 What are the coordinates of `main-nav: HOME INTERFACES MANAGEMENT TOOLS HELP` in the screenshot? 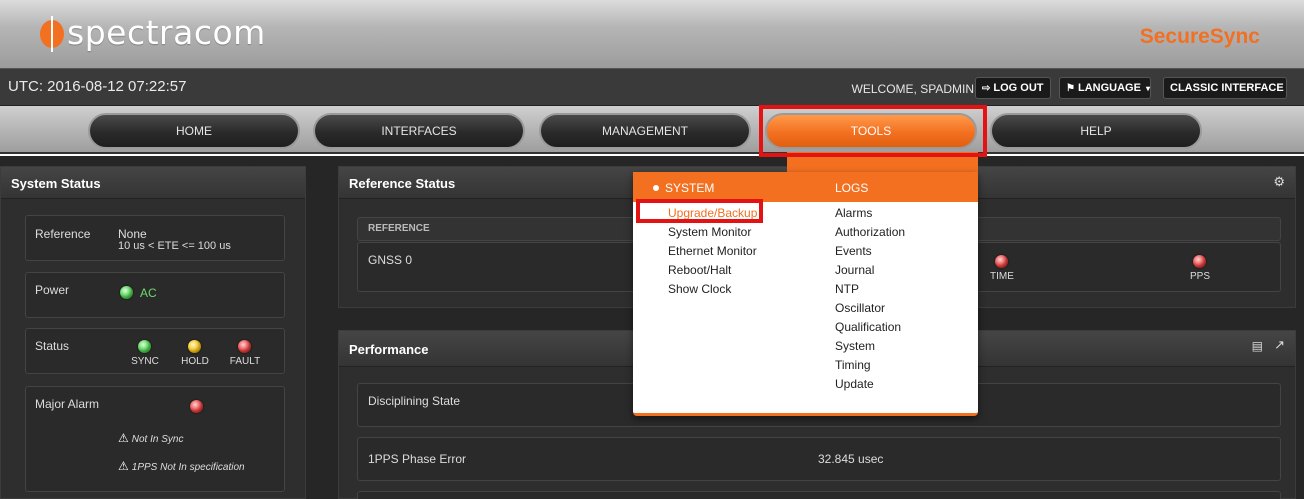 It's located at (652, 130).